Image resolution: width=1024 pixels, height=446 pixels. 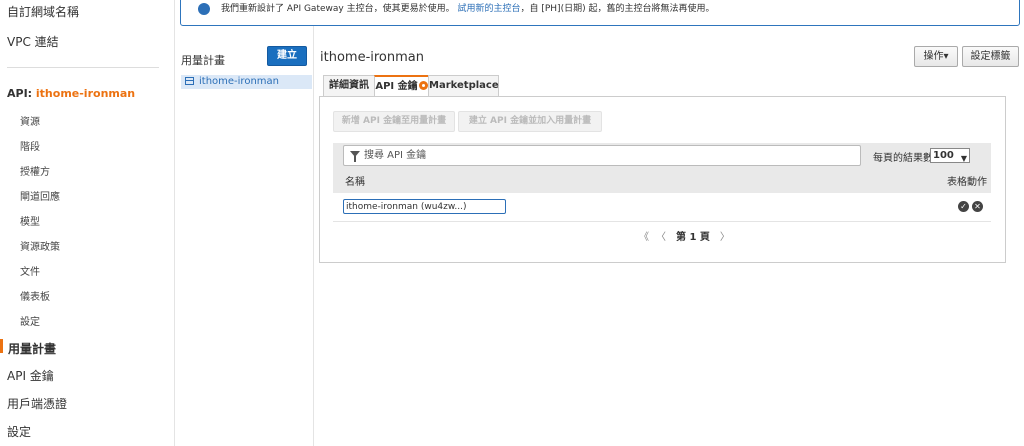 What do you see at coordinates (30, 320) in the screenshot?
I see `sidebar-item-settings-api: 設定` at bounding box center [30, 320].